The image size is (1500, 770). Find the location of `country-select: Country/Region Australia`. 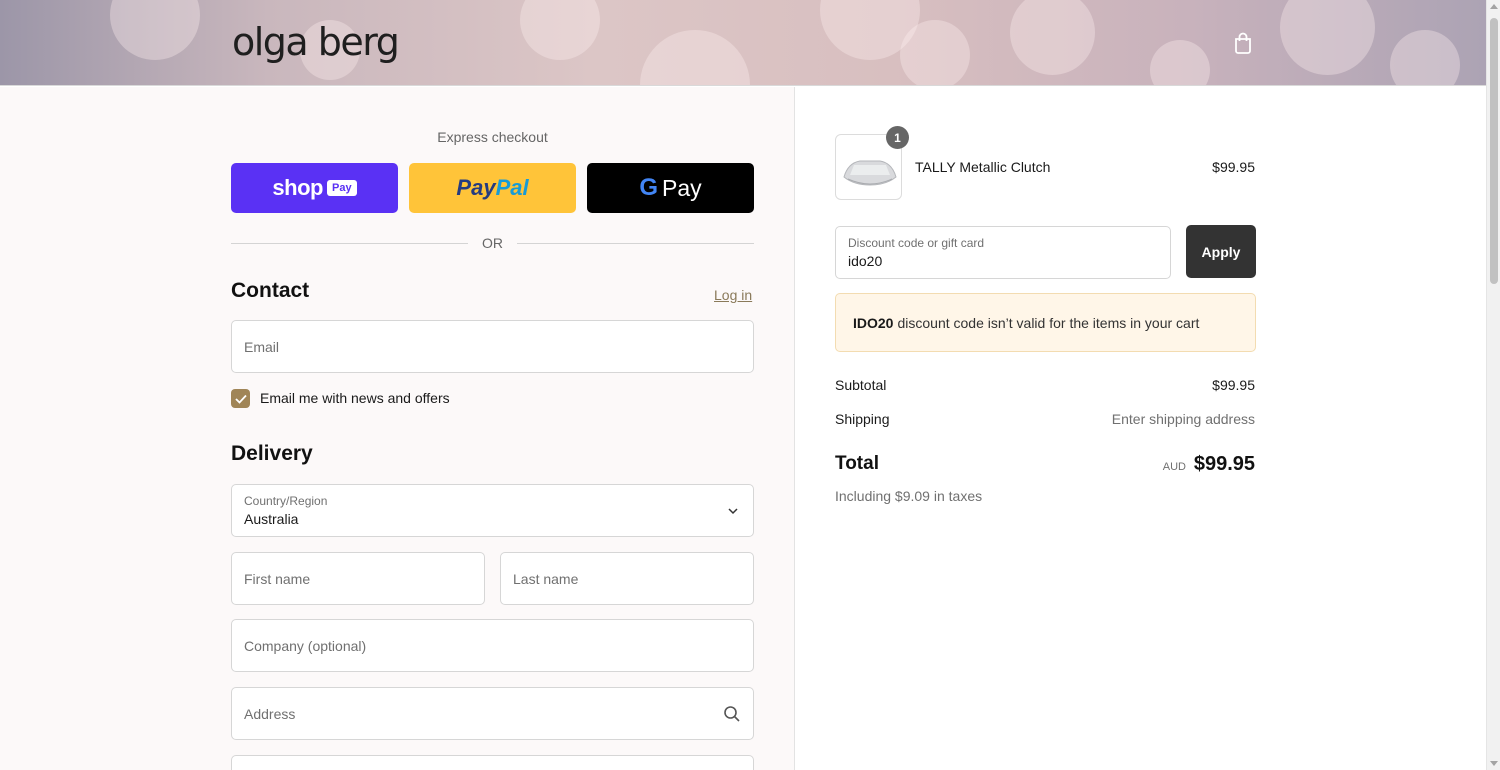

country-select: Country/Region Australia is located at coordinates (492, 510).